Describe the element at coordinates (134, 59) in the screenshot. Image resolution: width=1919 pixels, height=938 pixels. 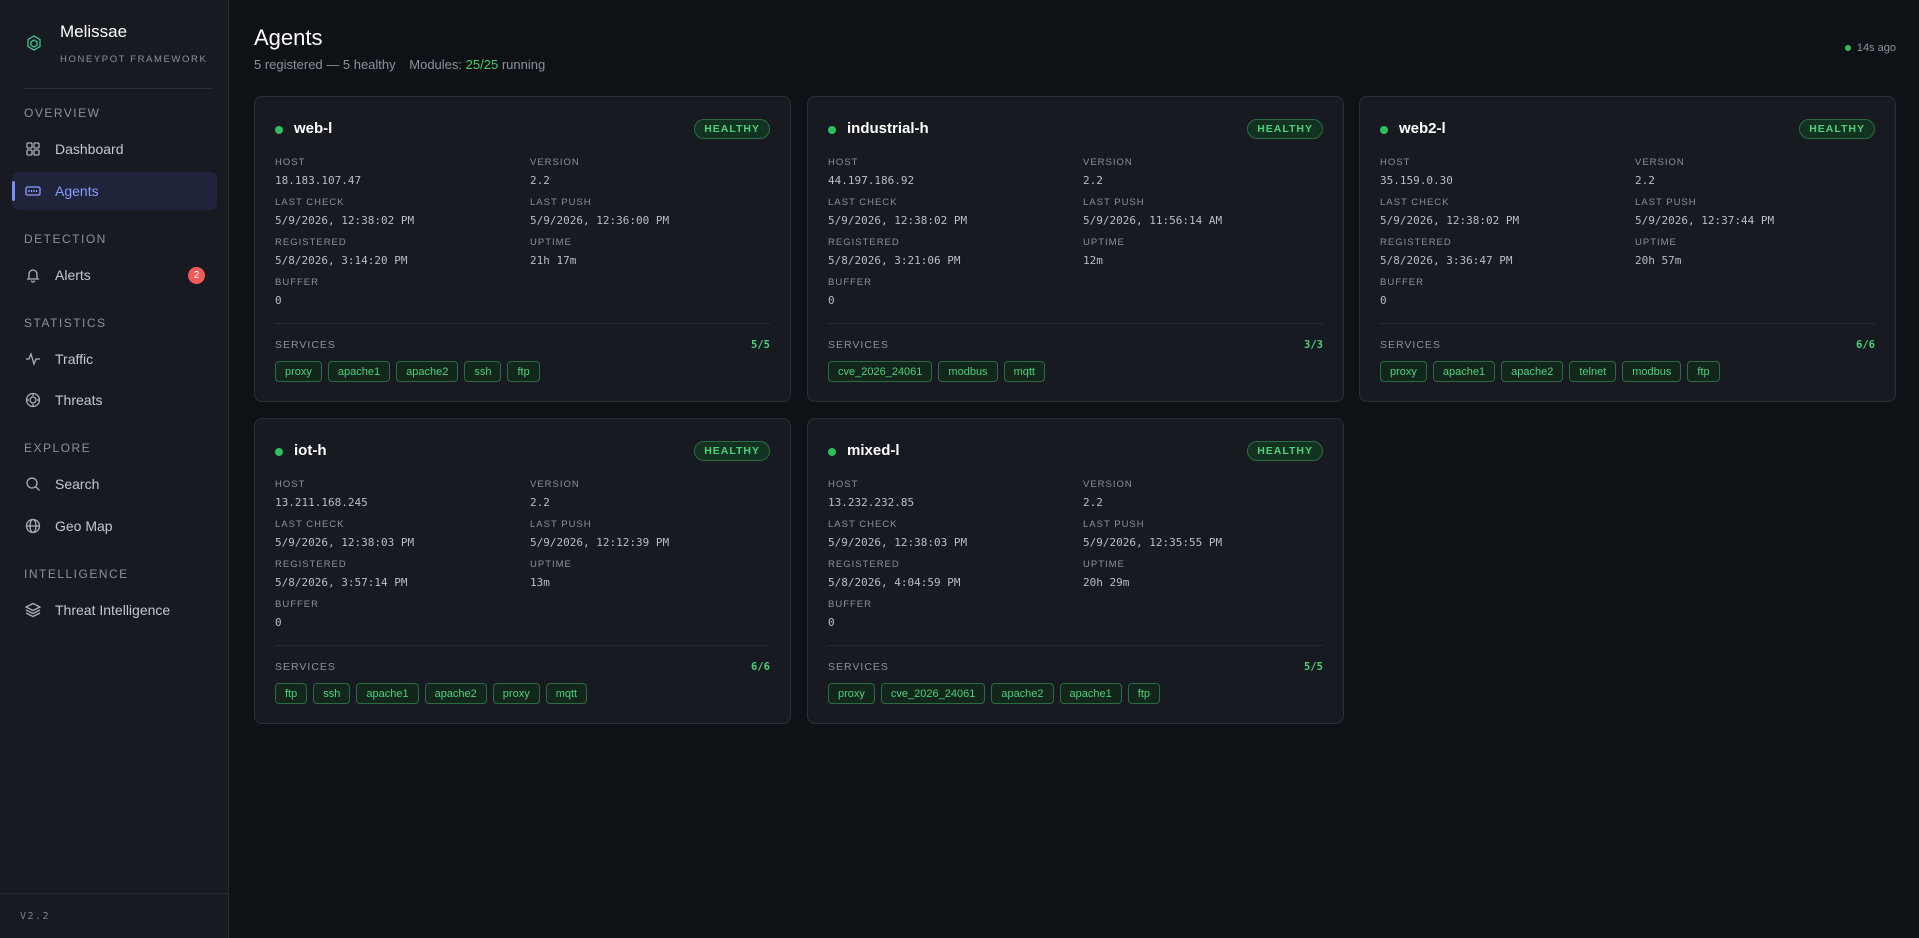
I see `brand-subtitle: HONEYPOT FRAMEWORK` at that location.